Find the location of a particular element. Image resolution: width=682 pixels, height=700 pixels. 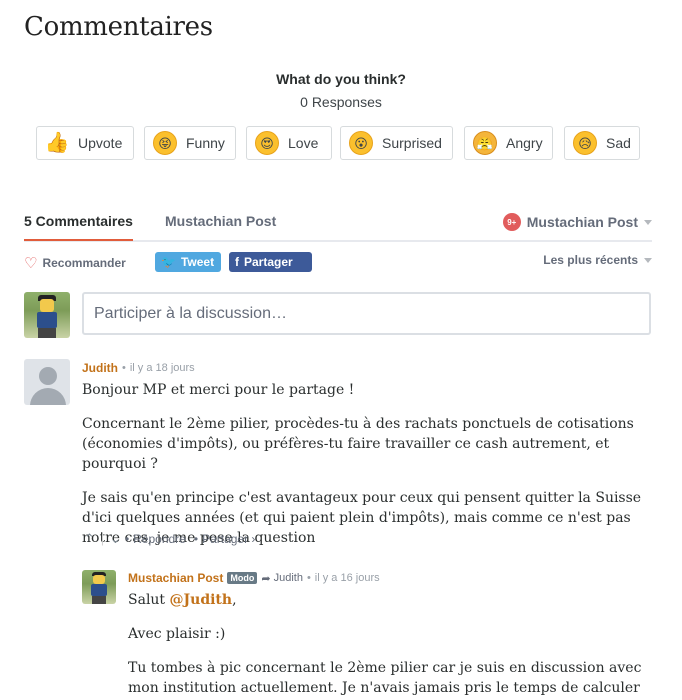

reaction-label: Angry is located at coordinates (524, 143).